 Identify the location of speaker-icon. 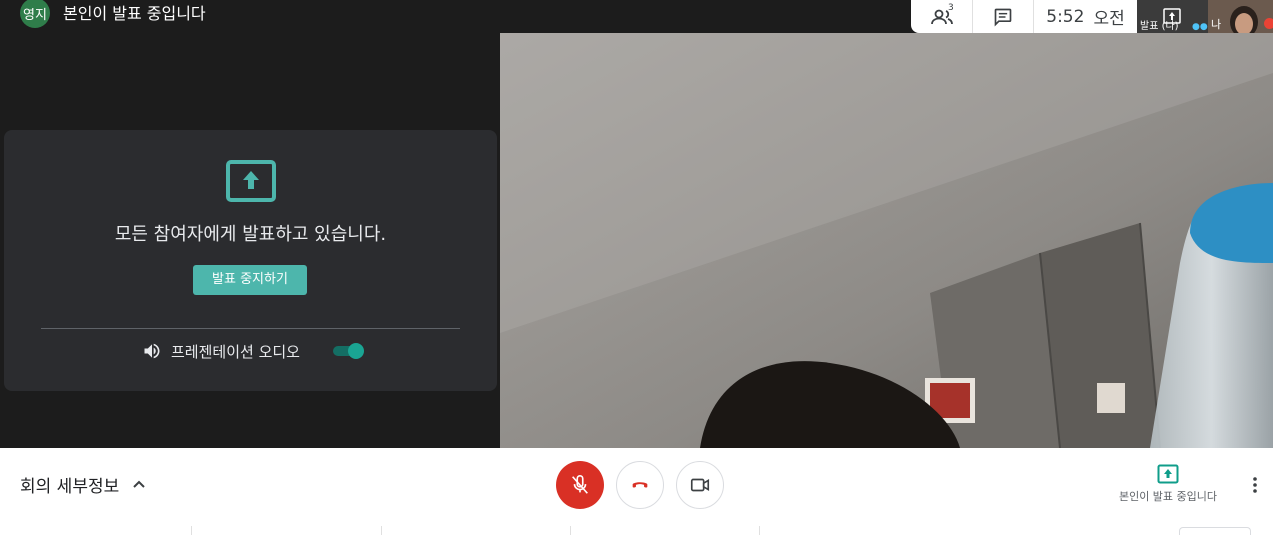
(152, 351).